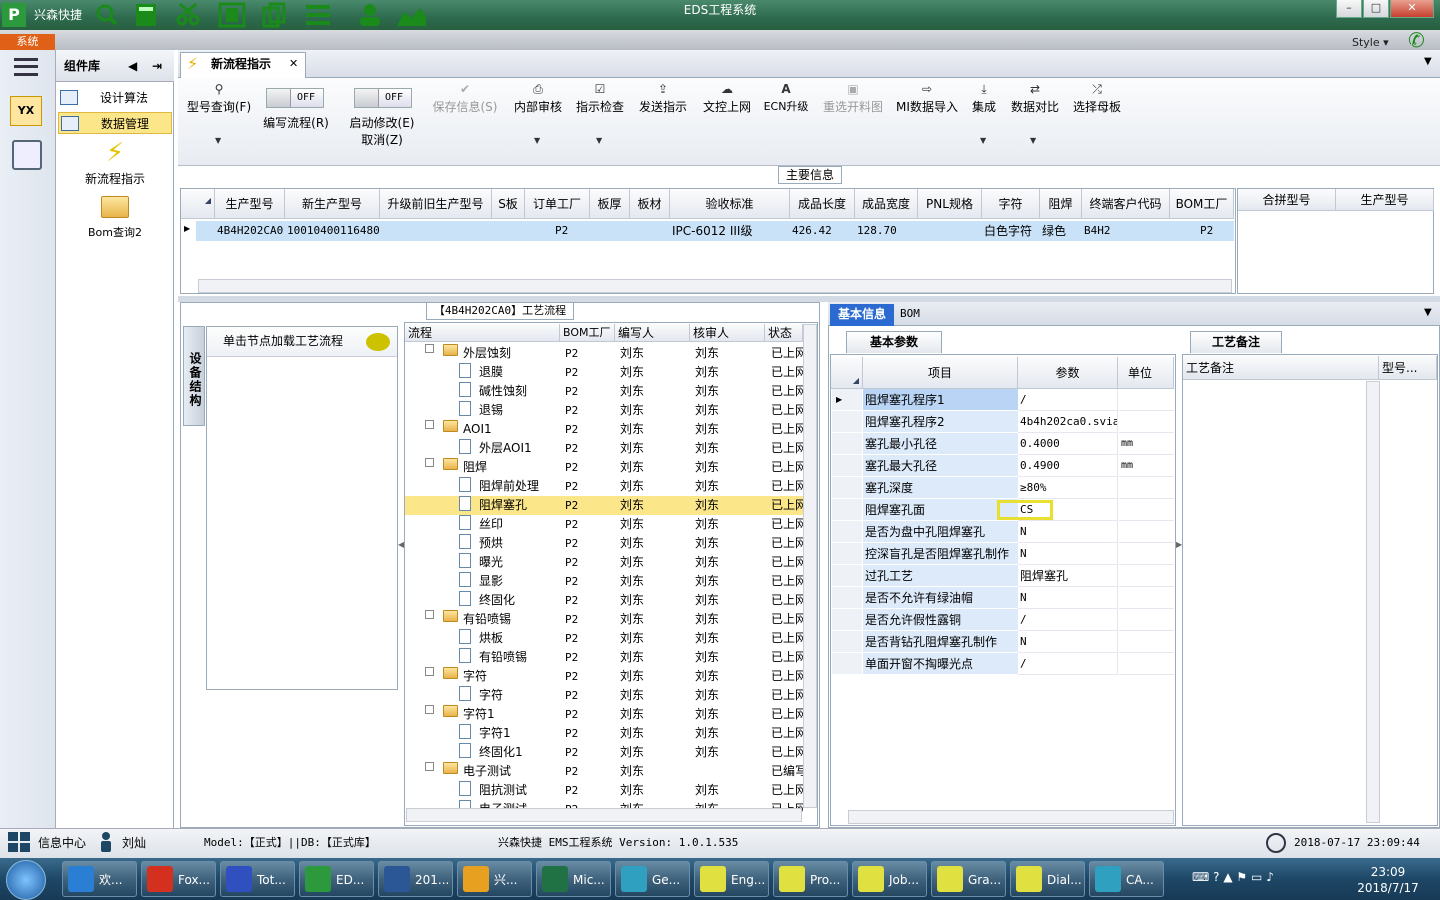  I want to click on tree-row: 丝印 P2 刘东 刘东 已上网, so click(604, 524).